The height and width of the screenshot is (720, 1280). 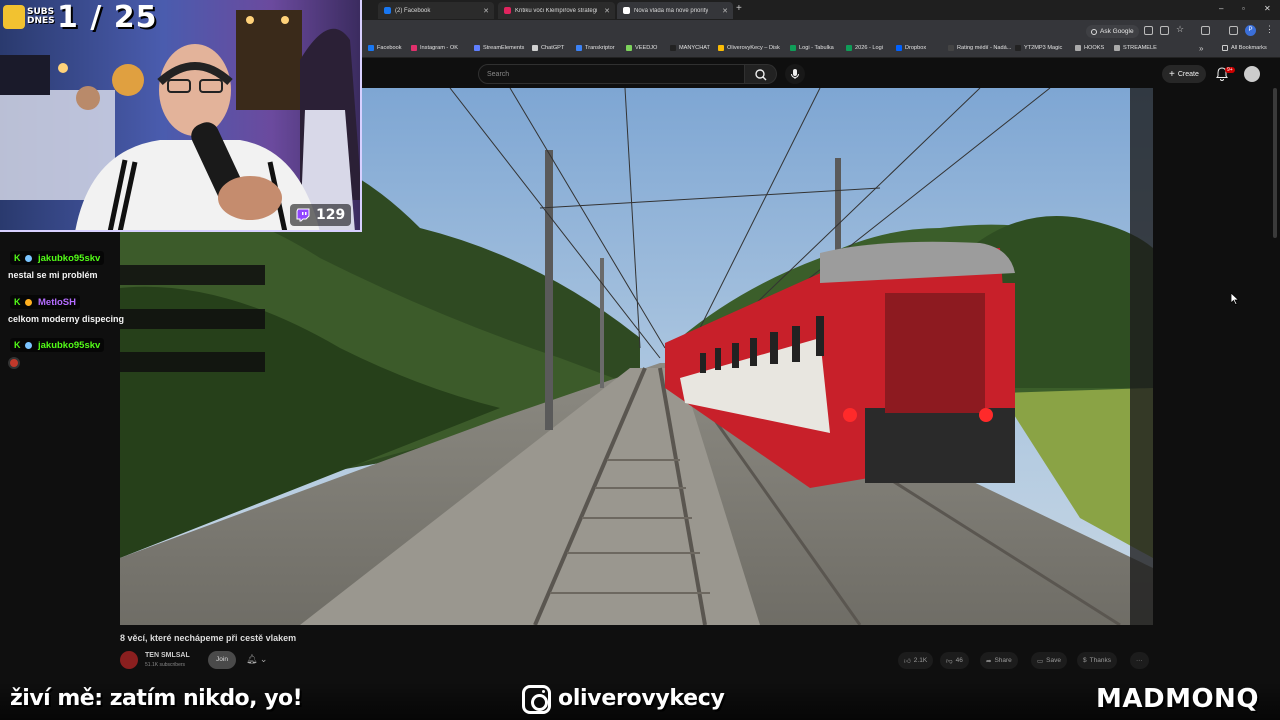 What do you see at coordinates (1184, 74) in the screenshot?
I see `create-button: + Create` at bounding box center [1184, 74].